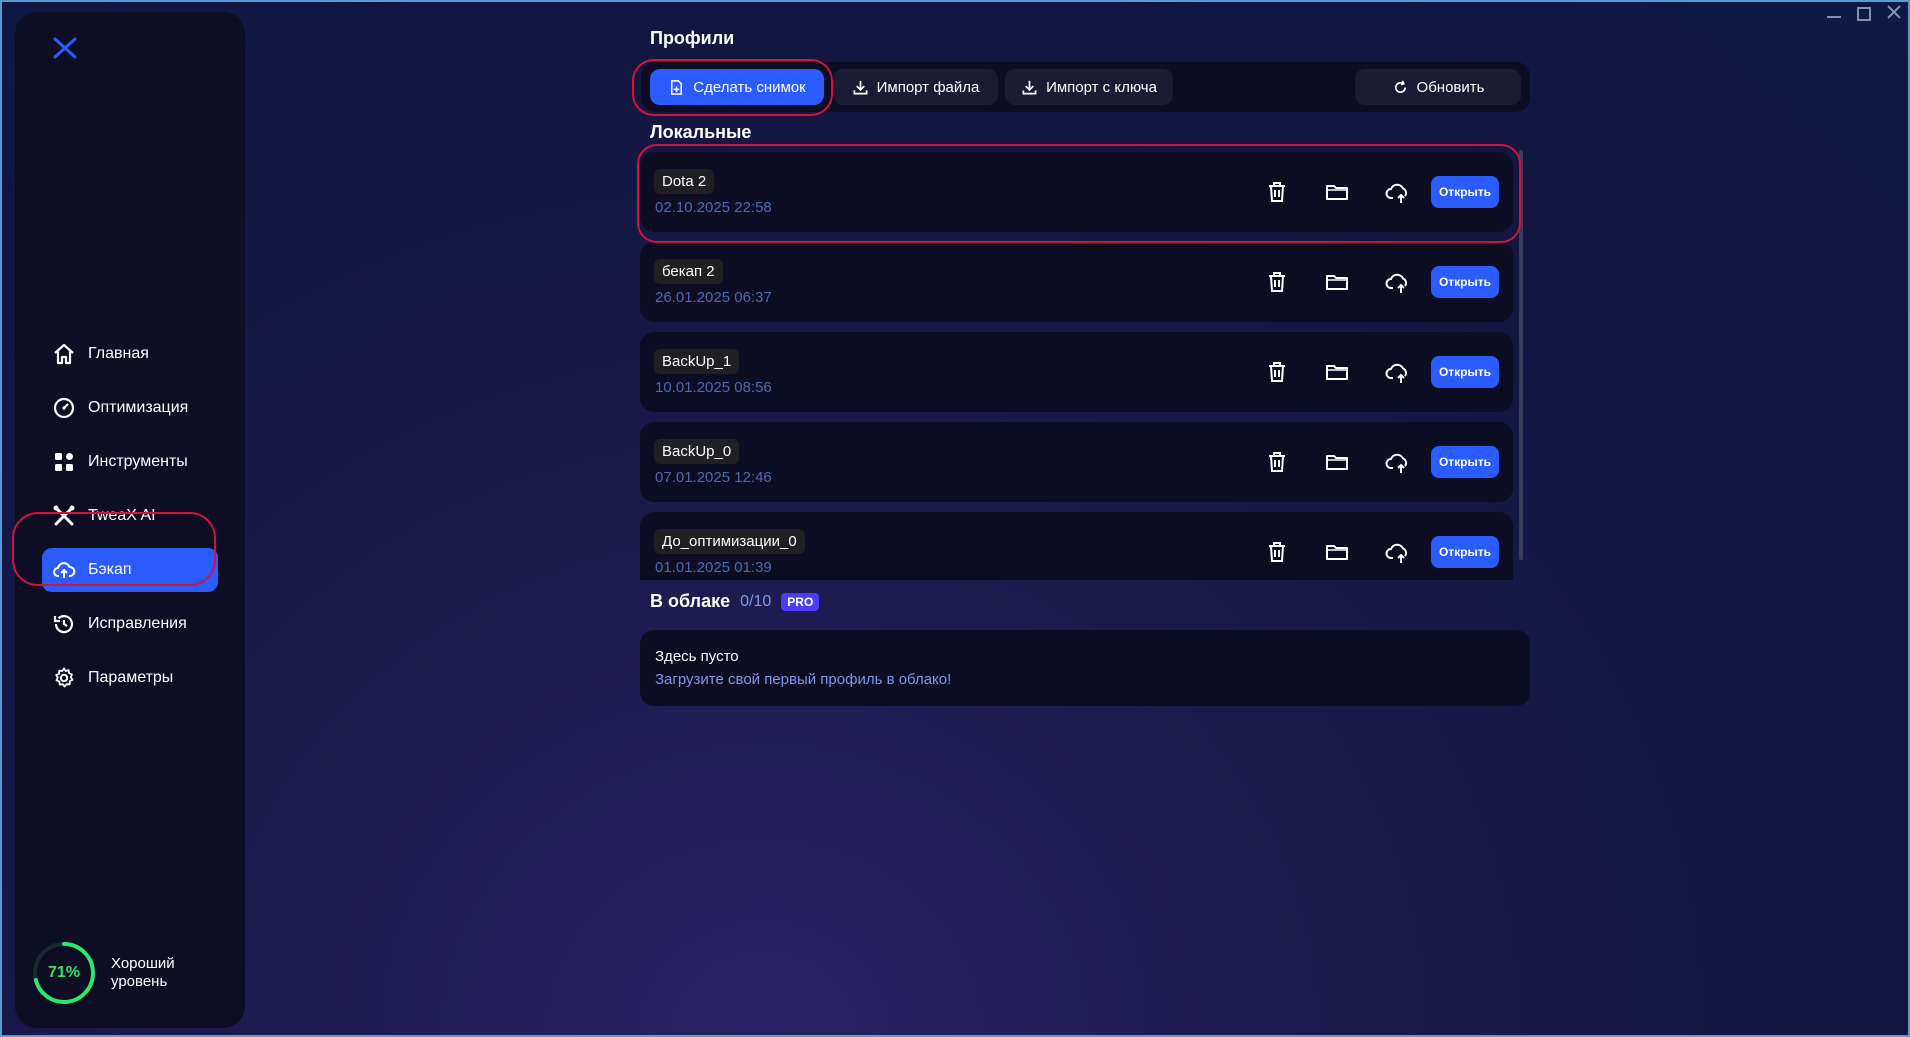 The height and width of the screenshot is (1037, 1910). I want to click on sidebar-item-label: Оптимизация, so click(138, 407).